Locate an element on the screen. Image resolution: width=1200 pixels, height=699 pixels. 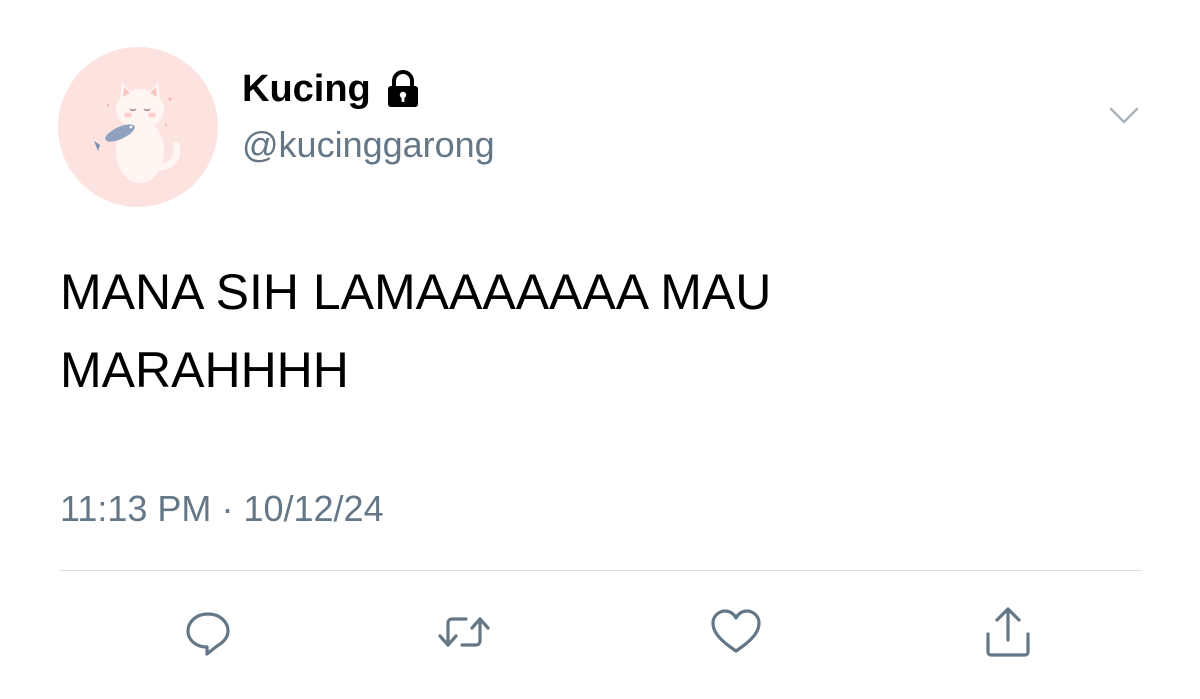
retweet-icon is located at coordinates (464, 632).